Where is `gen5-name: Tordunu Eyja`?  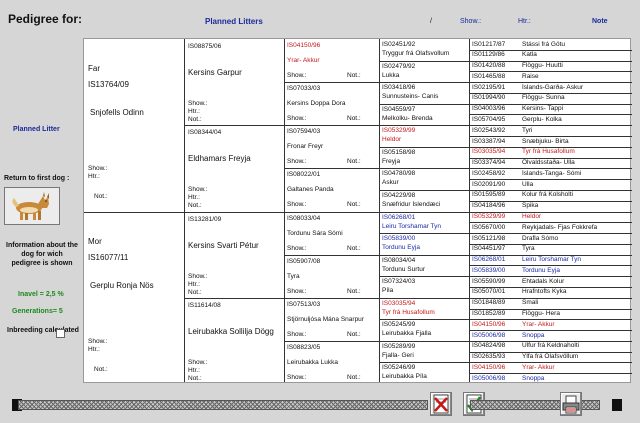 gen5-name: Tordunu Eyja is located at coordinates (576, 271).